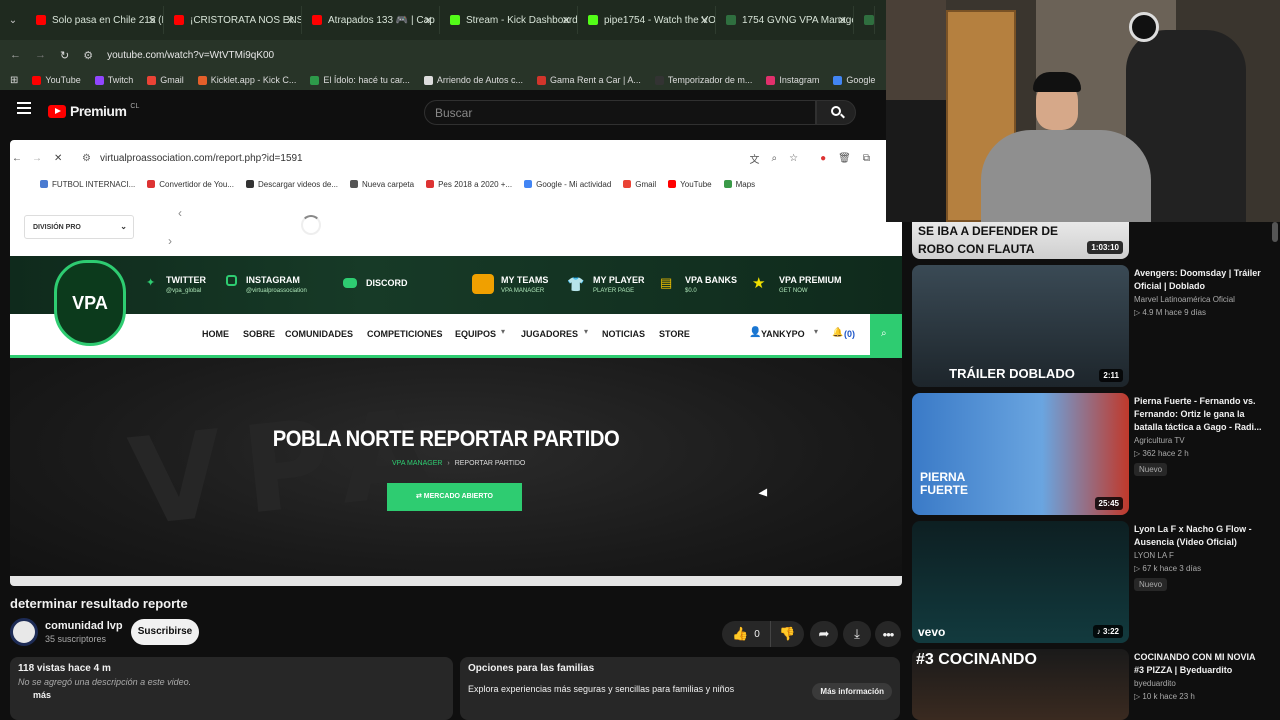 Image resolution: width=1280 pixels, height=720 pixels. I want to click on recommendation-channel: byeduardito, so click(1155, 683).